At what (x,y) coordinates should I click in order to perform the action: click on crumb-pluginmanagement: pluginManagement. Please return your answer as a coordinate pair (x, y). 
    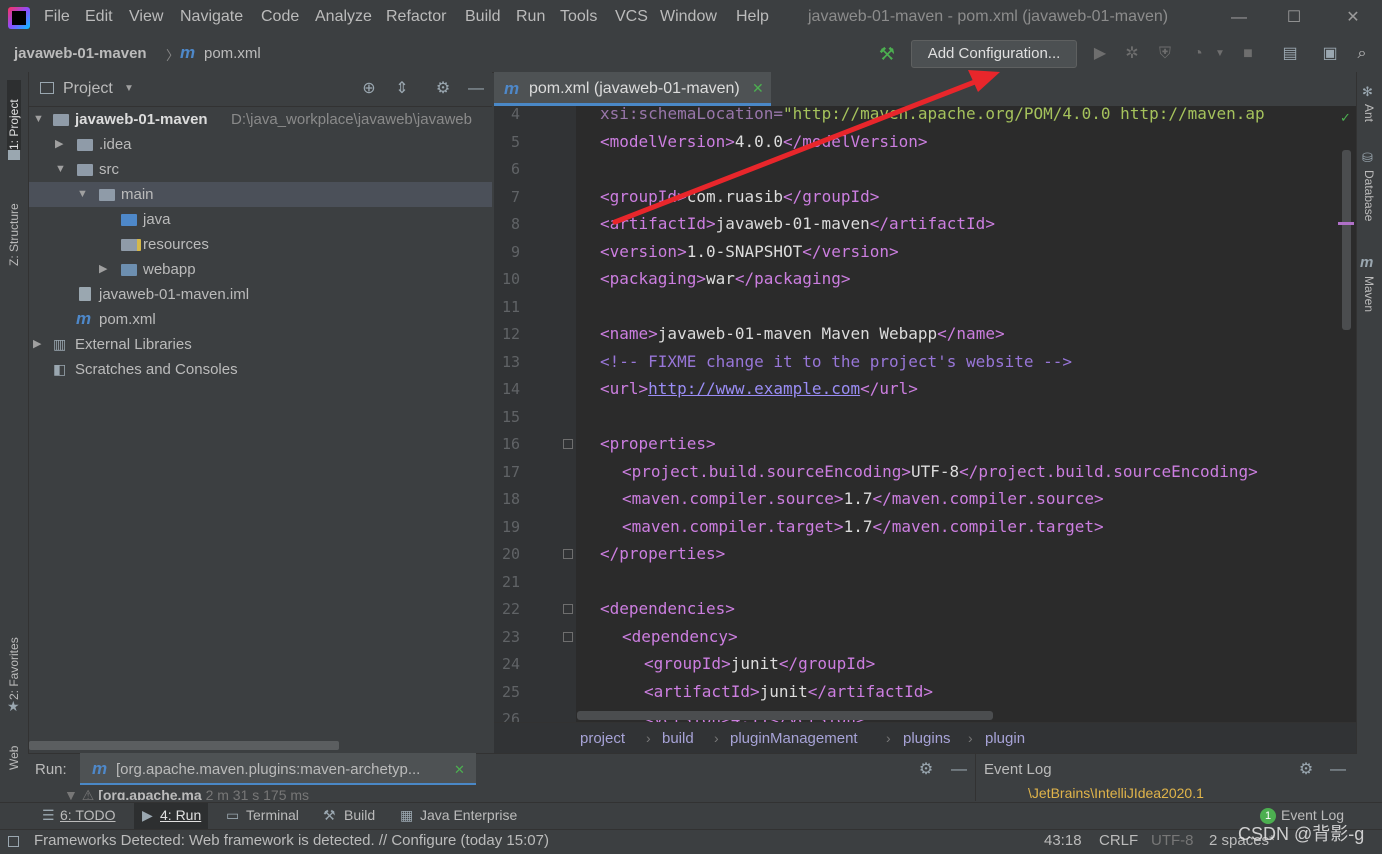
    Looking at the image, I should click on (794, 738).